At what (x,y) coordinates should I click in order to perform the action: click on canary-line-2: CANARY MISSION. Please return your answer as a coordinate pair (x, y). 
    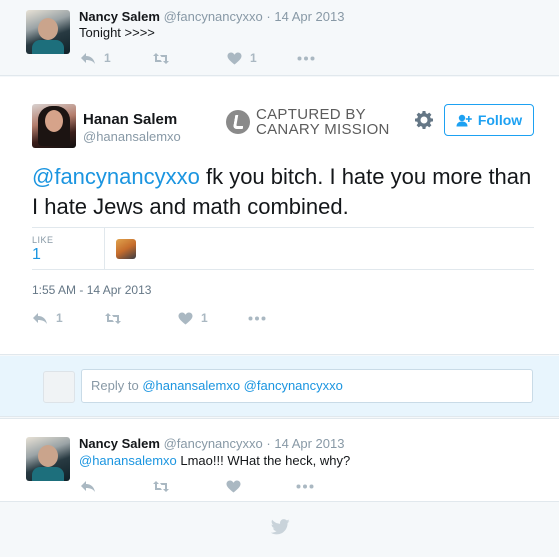
    Looking at the image, I should click on (323, 129).